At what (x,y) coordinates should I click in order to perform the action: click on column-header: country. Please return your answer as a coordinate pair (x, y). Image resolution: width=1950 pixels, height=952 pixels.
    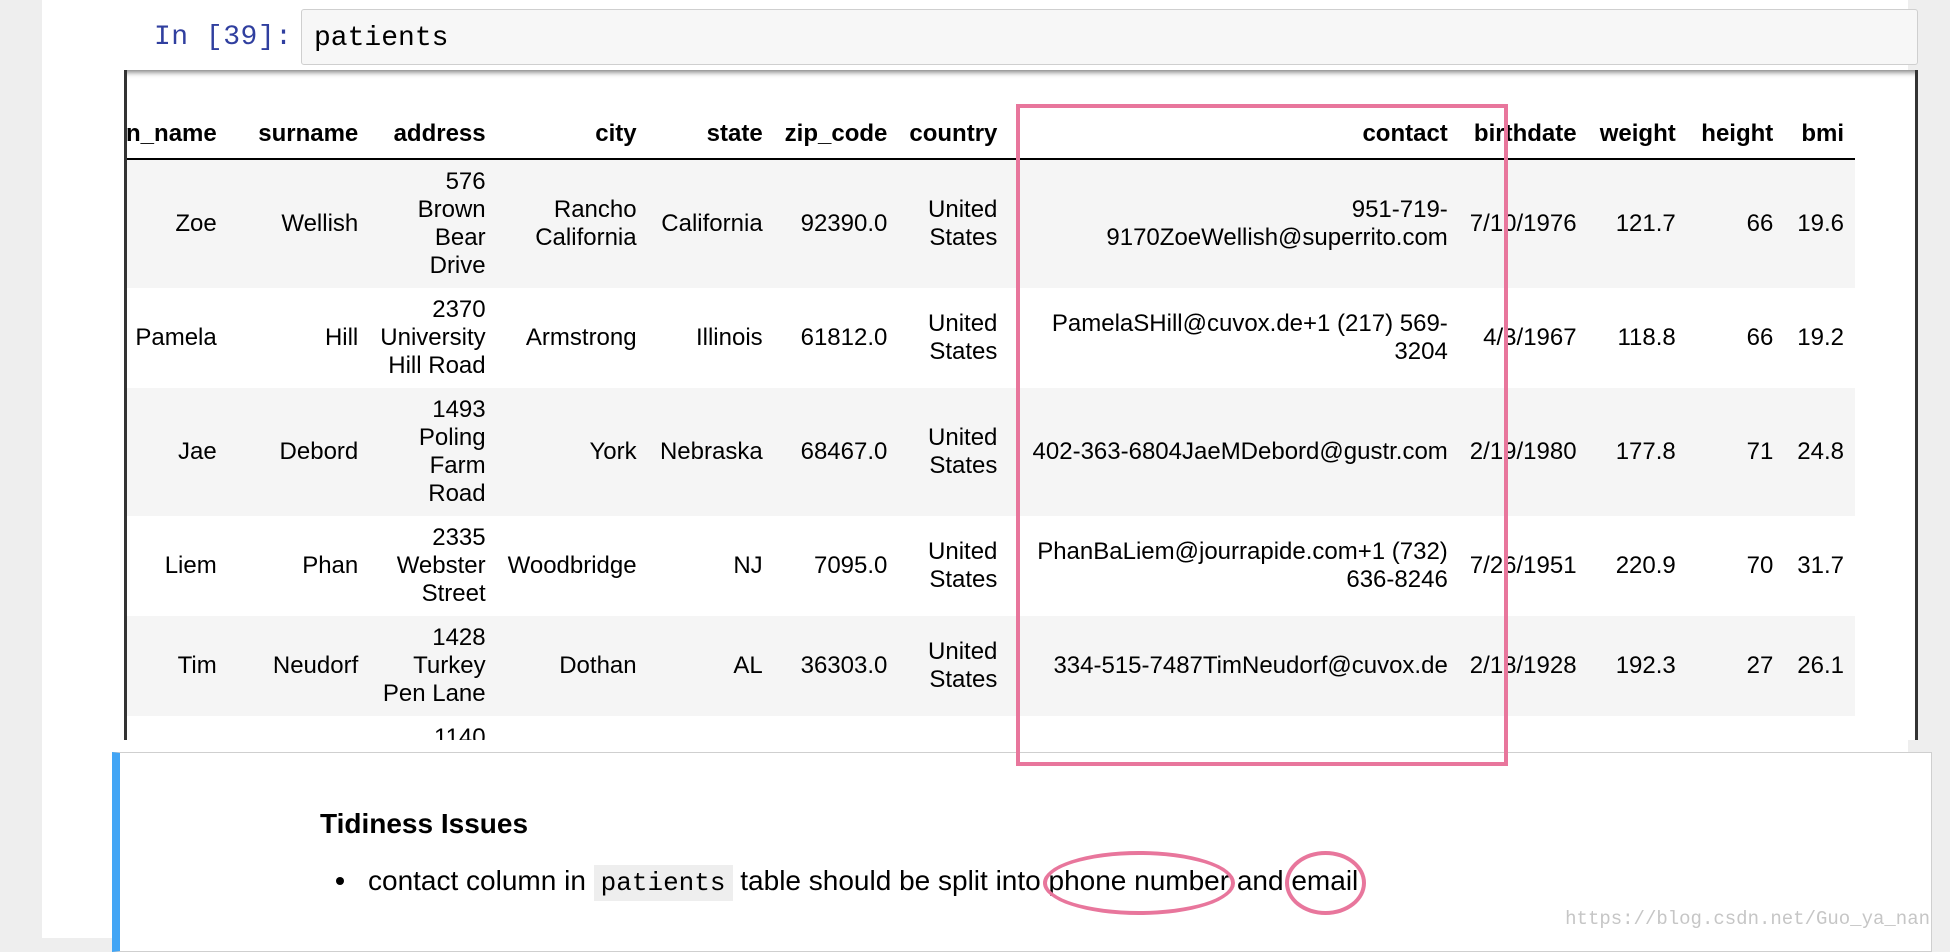
    Looking at the image, I should click on (953, 135).